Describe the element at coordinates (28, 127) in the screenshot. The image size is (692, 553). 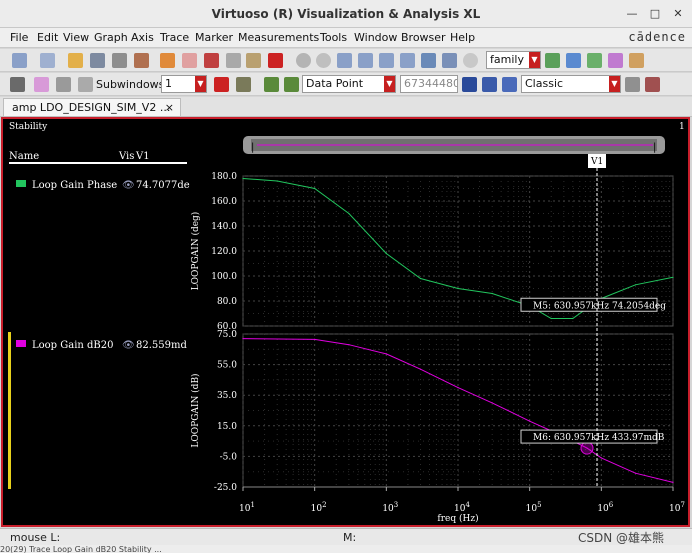
I see `panel-title: Stability` at that location.